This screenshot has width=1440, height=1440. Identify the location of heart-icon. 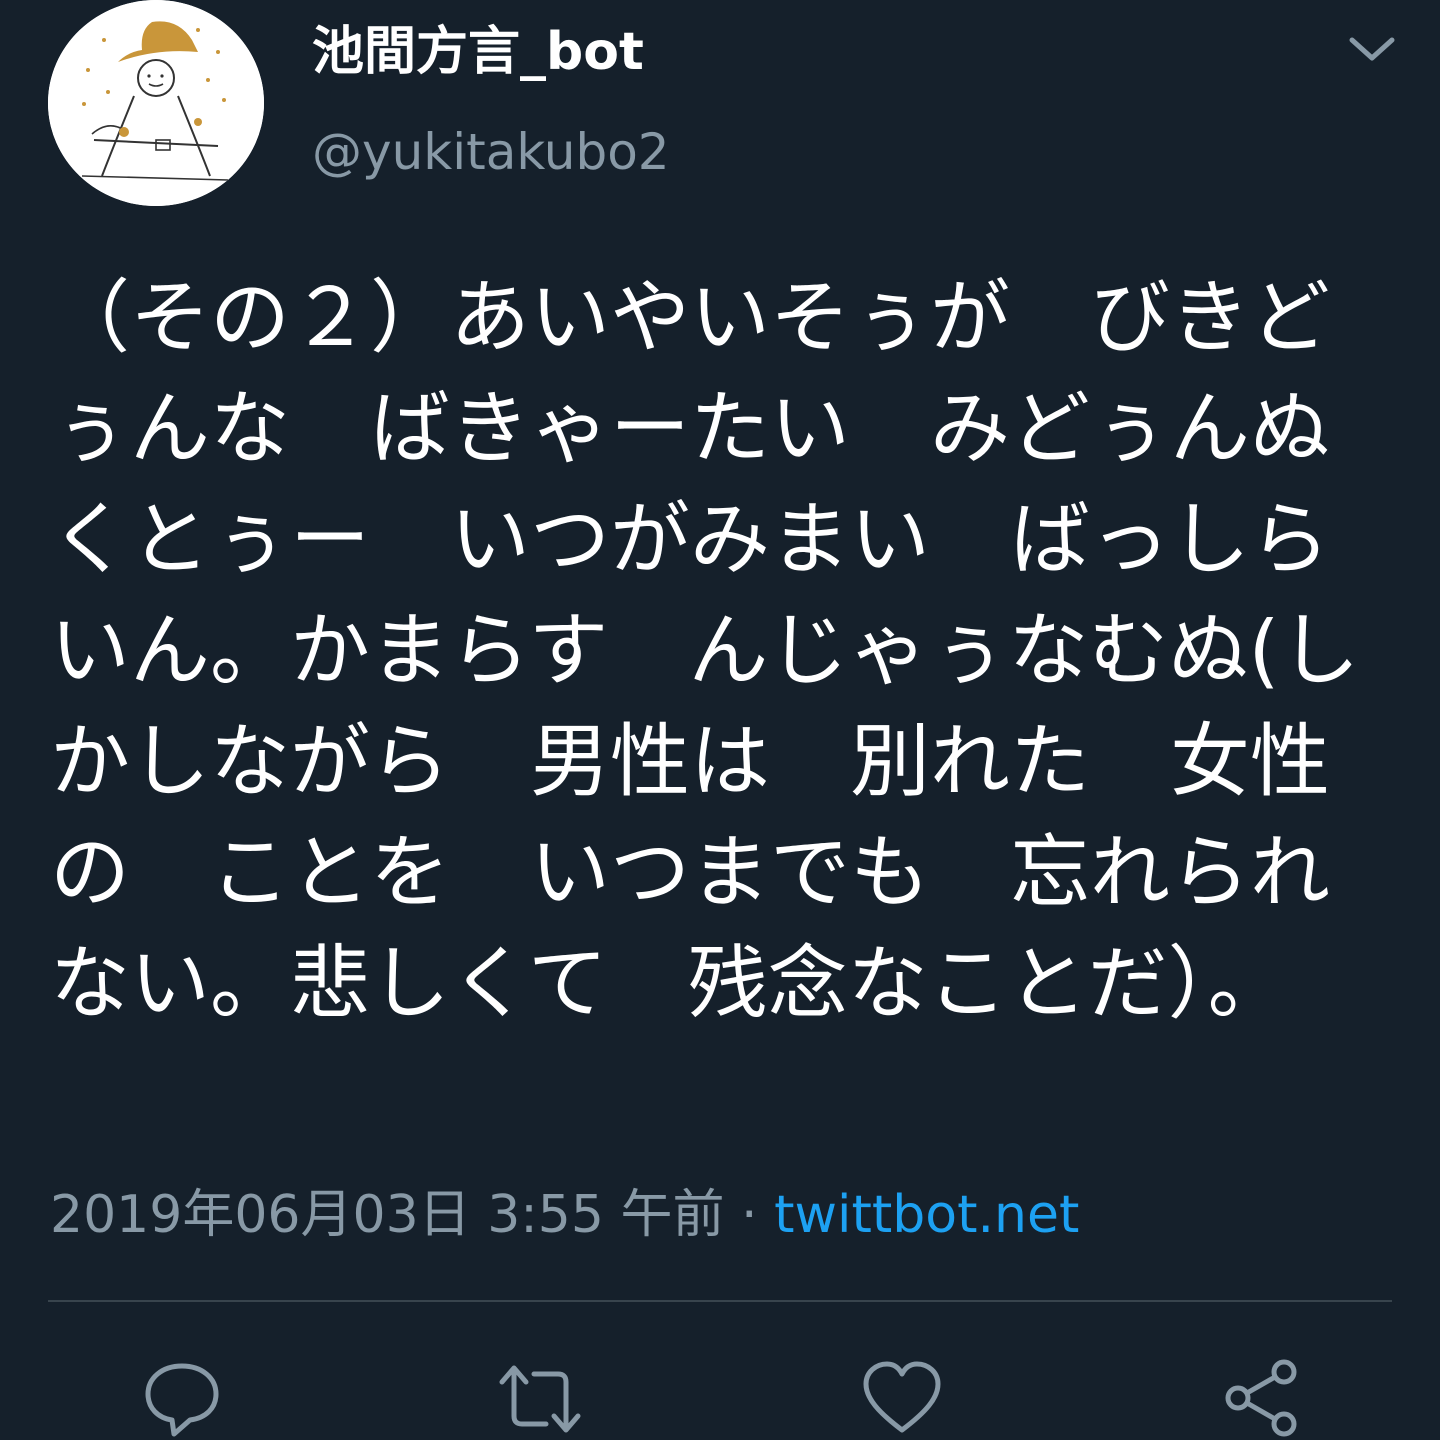
(902, 1397).